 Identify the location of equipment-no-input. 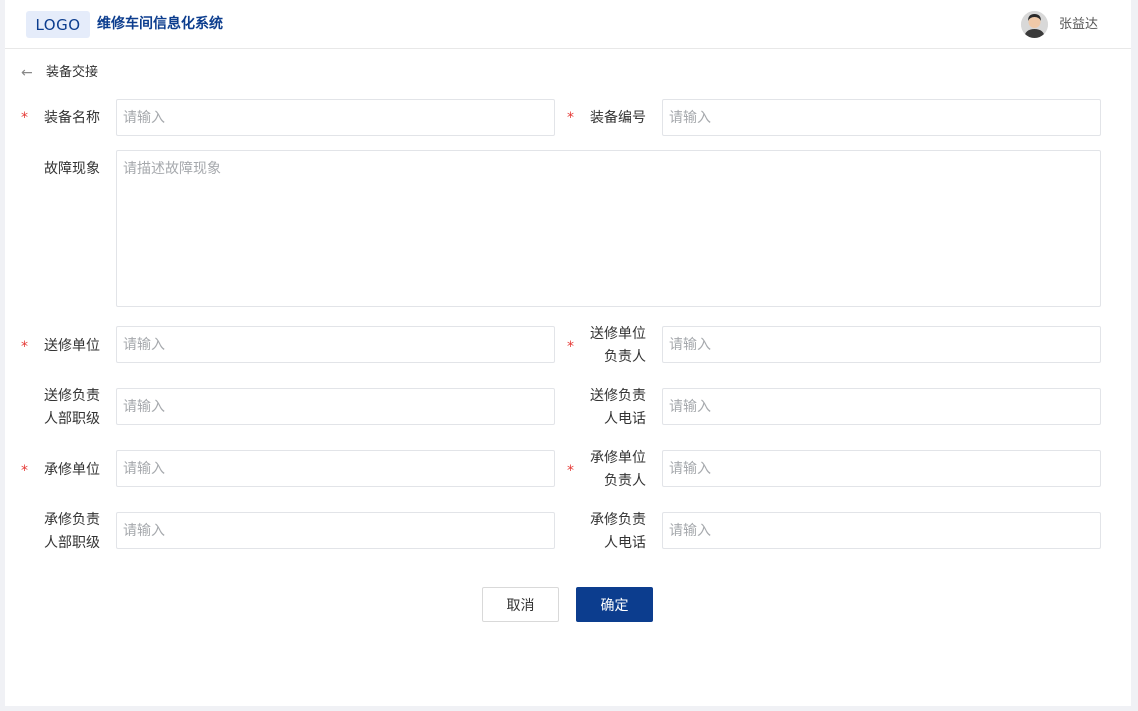
(881, 117).